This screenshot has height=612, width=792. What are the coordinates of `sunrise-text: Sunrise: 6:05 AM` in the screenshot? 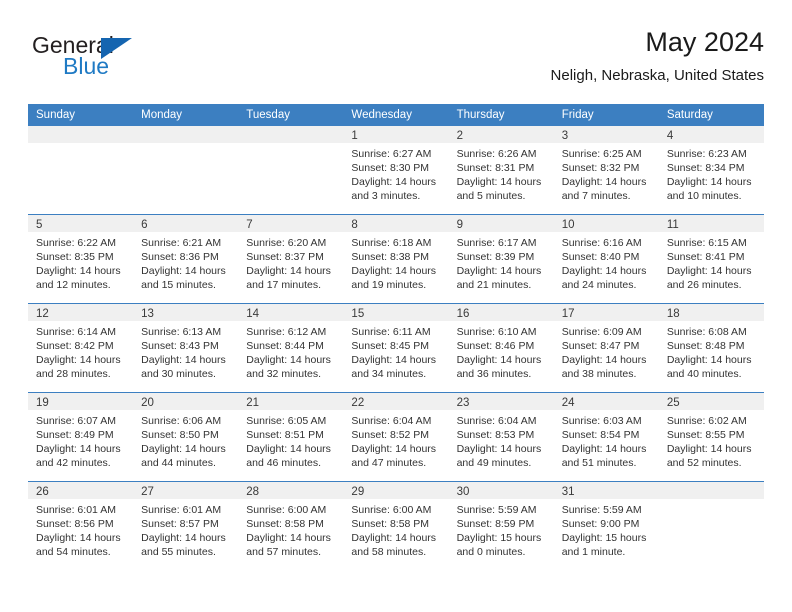 It's located at (286, 421).